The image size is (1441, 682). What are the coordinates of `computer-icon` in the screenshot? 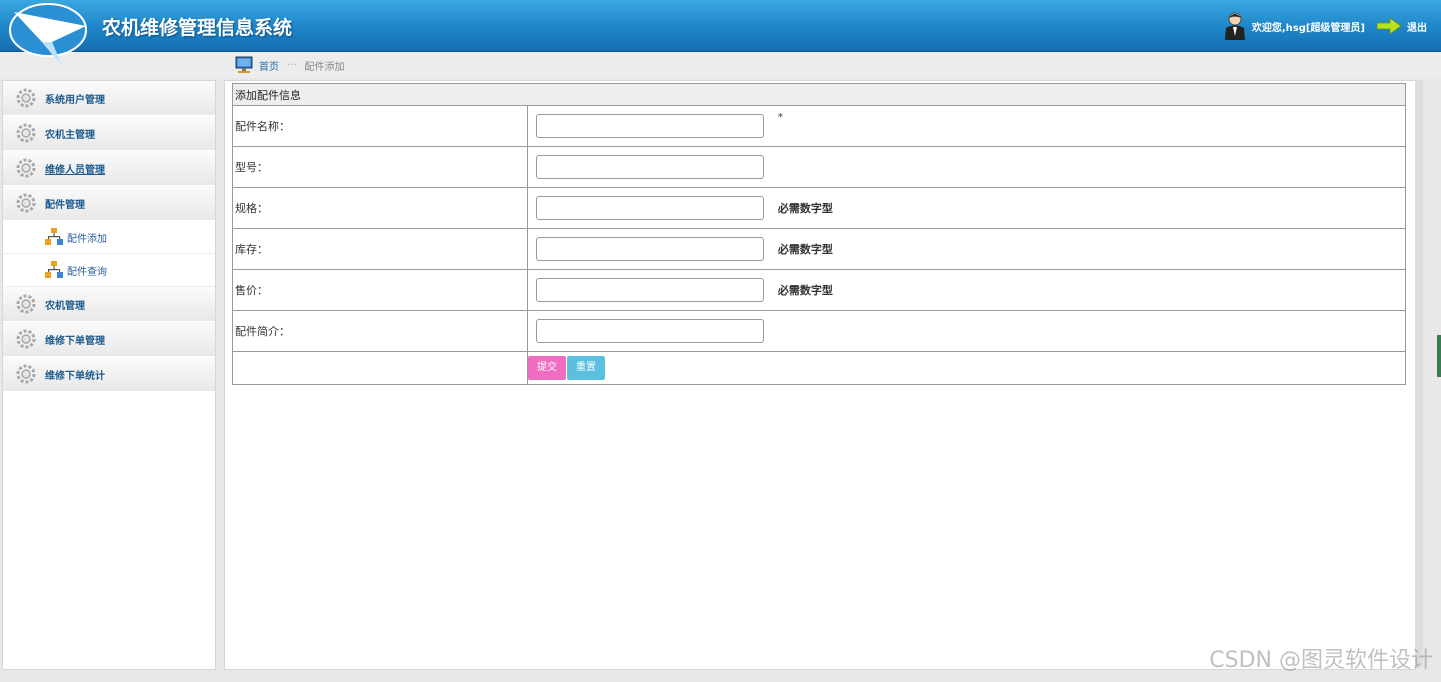 It's located at (244, 64).